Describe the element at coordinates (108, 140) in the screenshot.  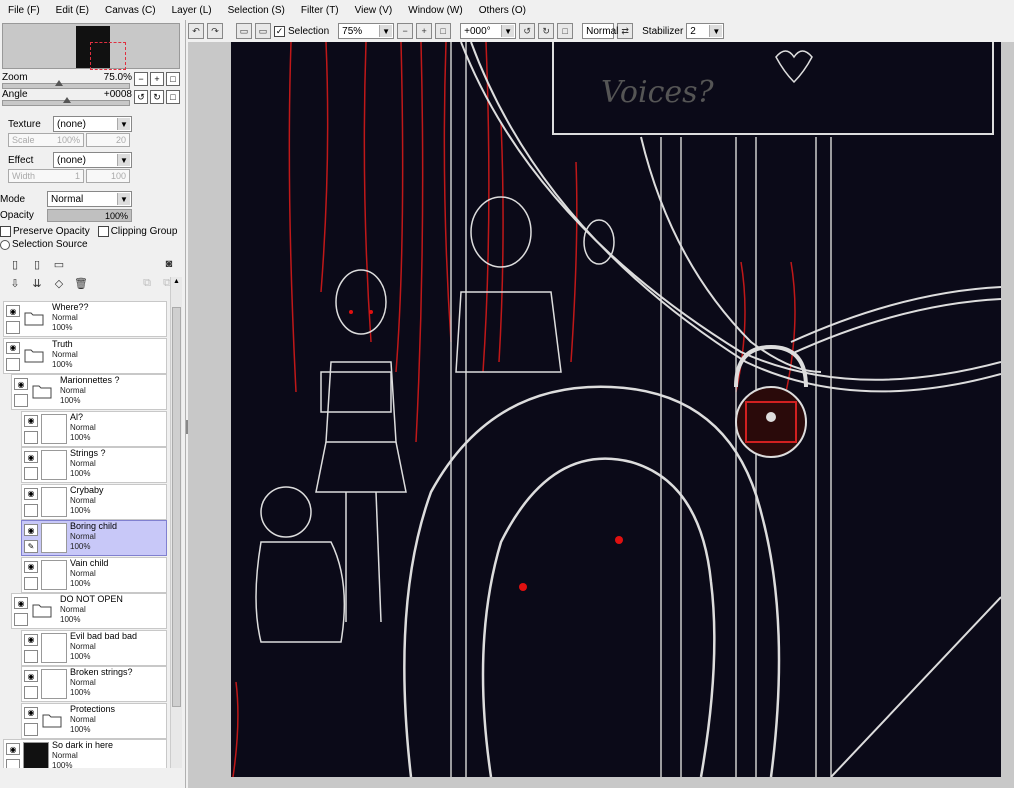
I see `scale-number-field: 20` at that location.